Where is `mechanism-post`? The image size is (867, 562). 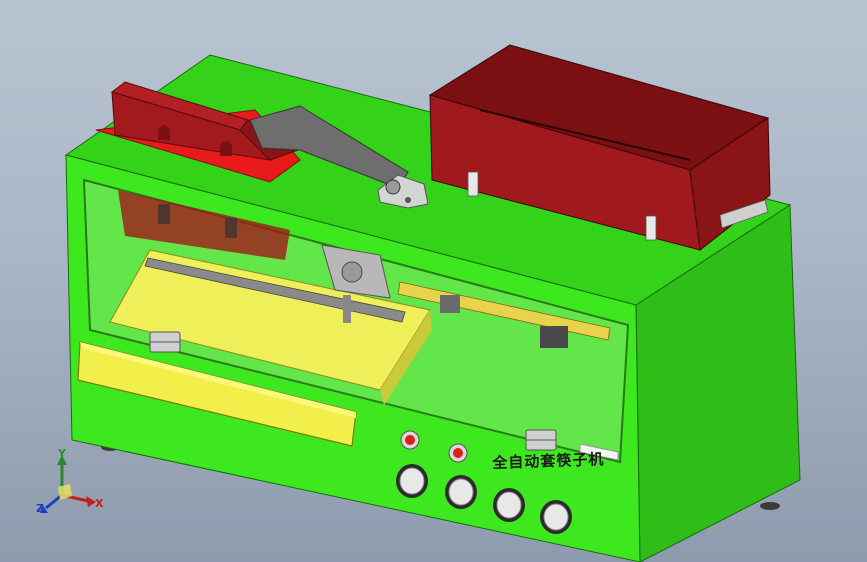
mechanism-post is located at coordinates (347, 309).